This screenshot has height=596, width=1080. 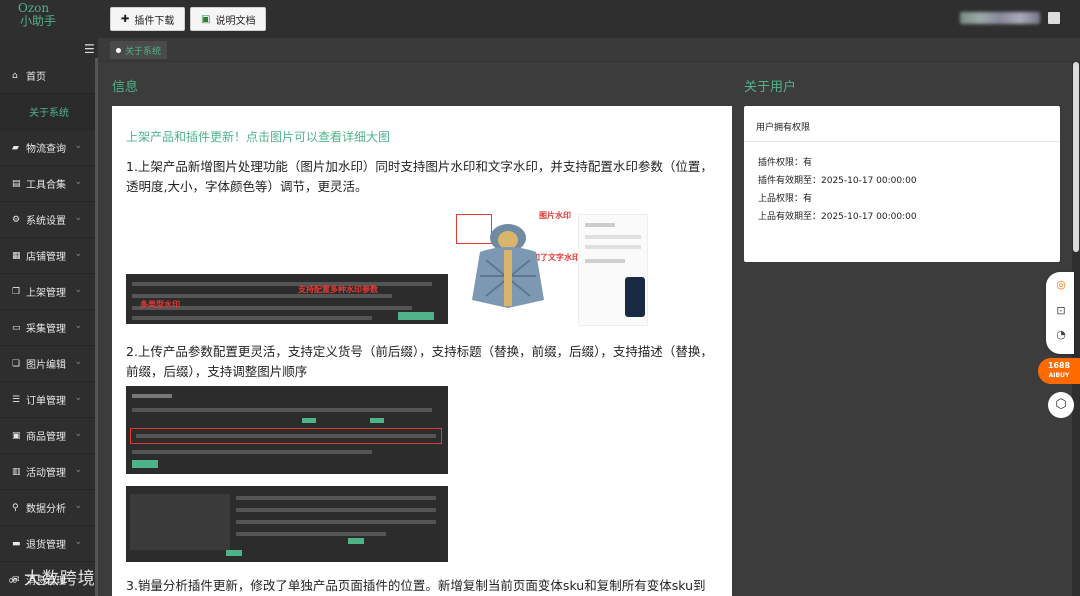 I want to click on sidebar-item-orders: ☰ 订单管理 ⌄, so click(x=49, y=400).